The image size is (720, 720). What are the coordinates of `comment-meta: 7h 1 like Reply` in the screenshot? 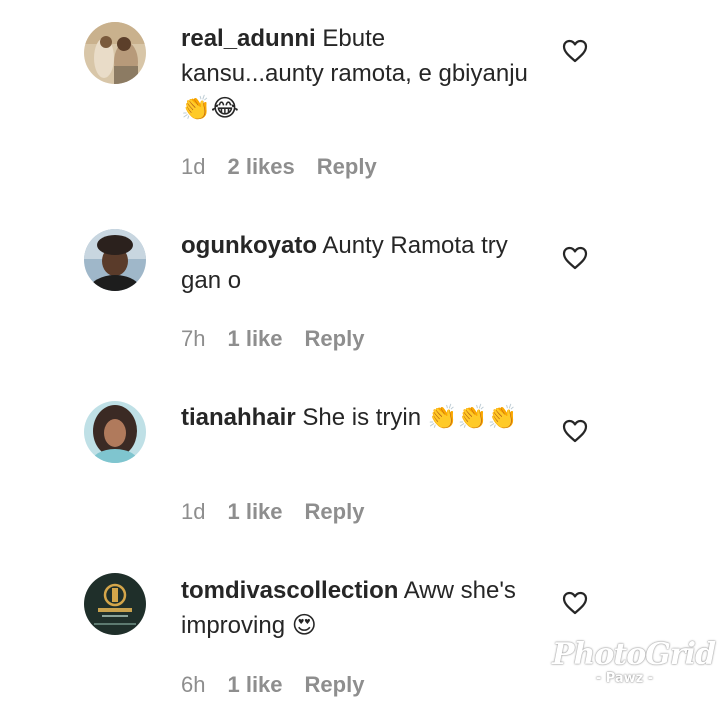 It's located at (272, 339).